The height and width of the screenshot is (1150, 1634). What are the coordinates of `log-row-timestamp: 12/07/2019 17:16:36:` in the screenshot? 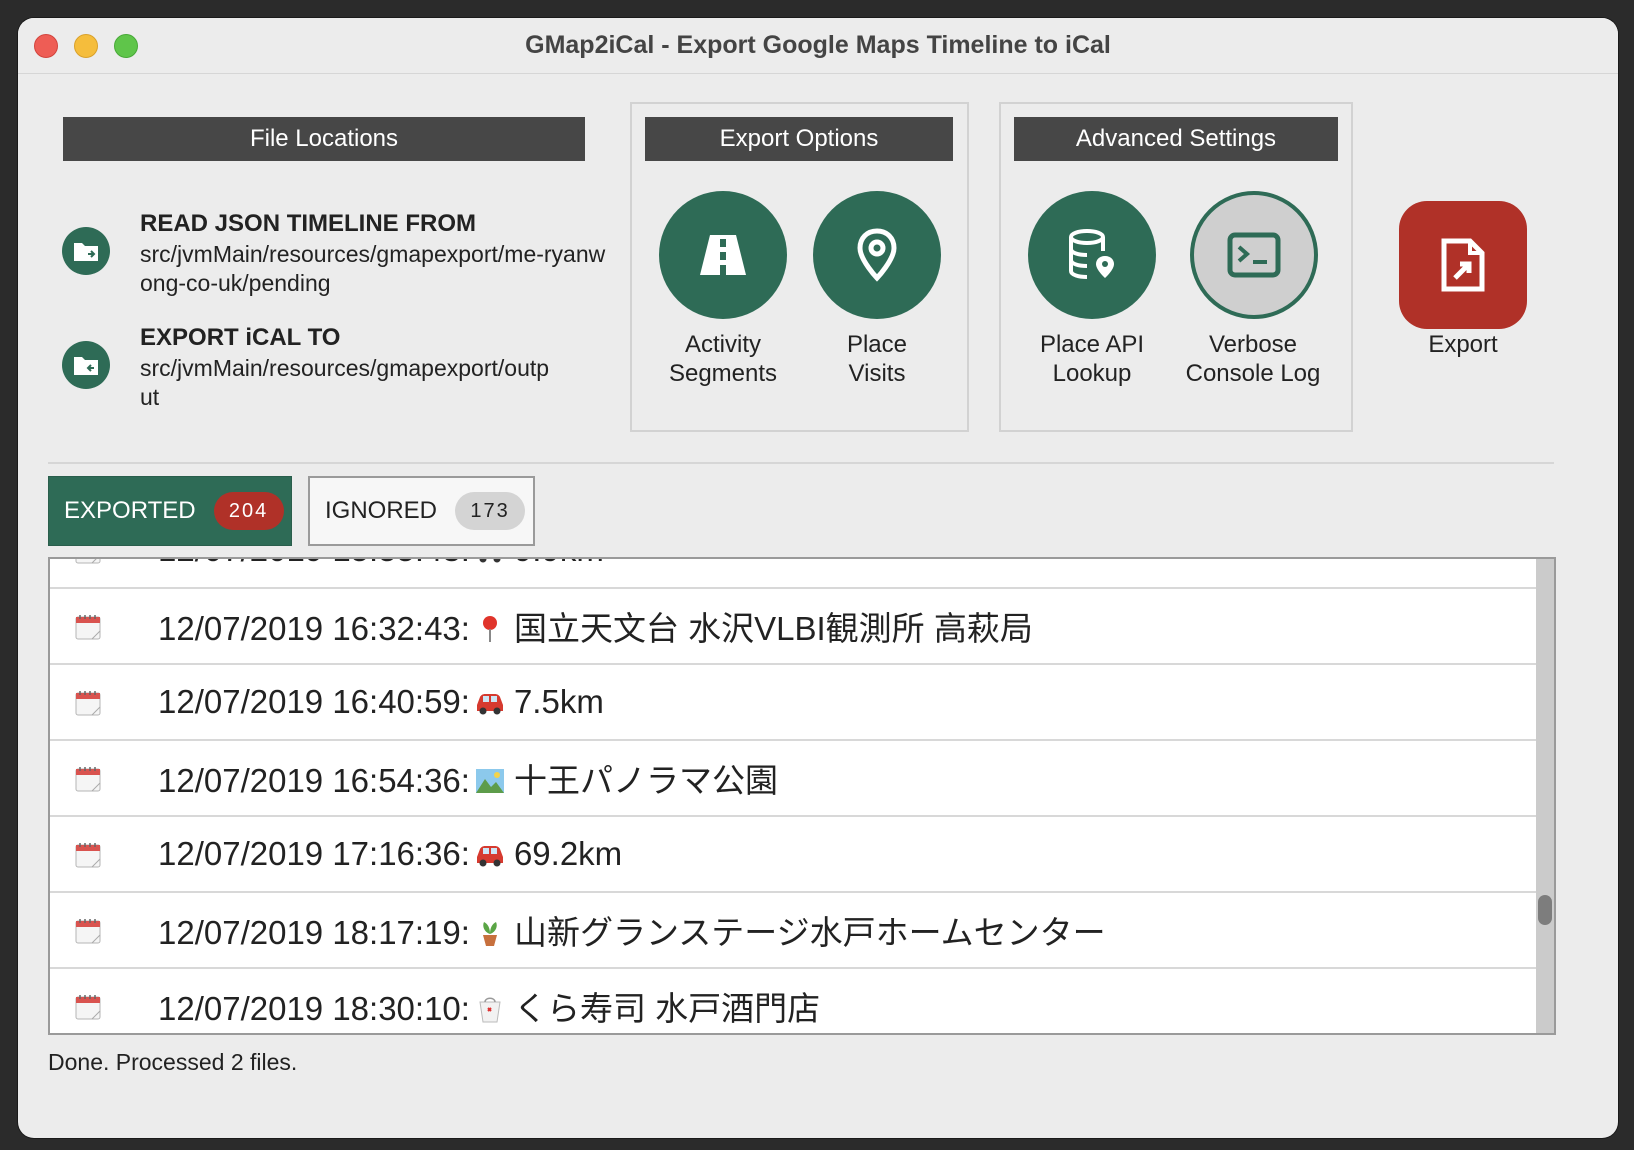 It's located at (314, 853).